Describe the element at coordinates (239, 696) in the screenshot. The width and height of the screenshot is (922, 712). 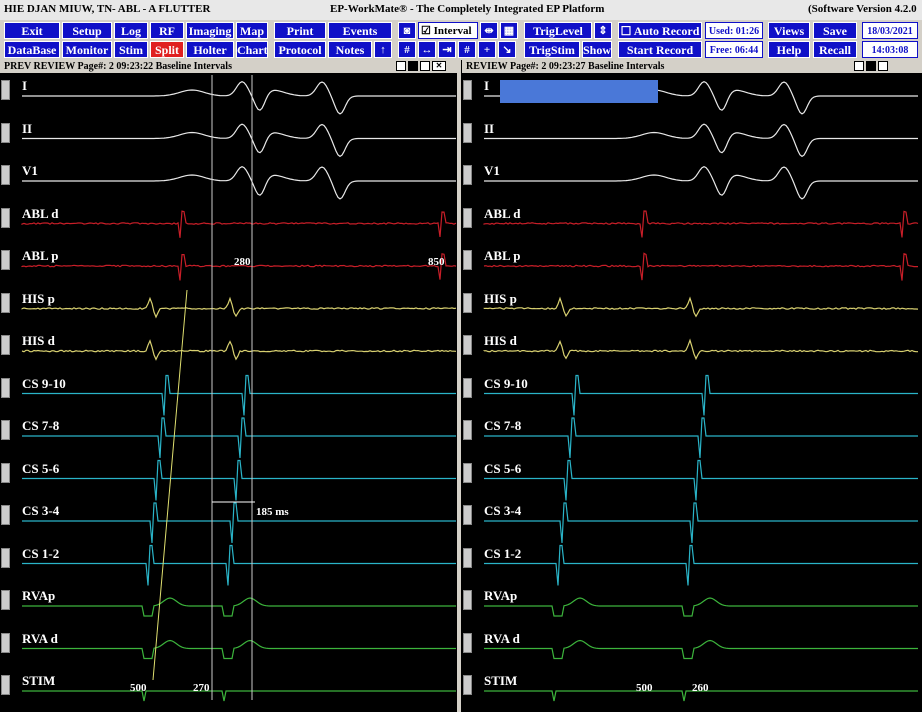
I see `trace-stim` at that location.